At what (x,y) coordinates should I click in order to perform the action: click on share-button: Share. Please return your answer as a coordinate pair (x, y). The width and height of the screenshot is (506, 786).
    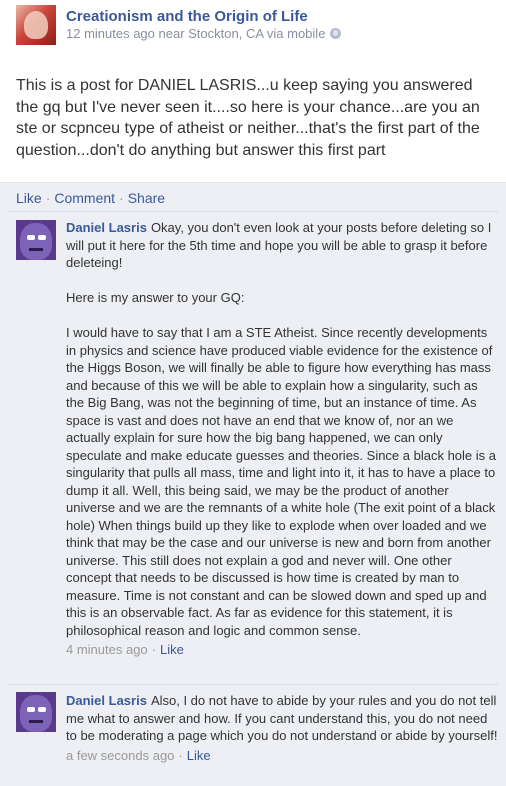
    Looking at the image, I should click on (146, 198).